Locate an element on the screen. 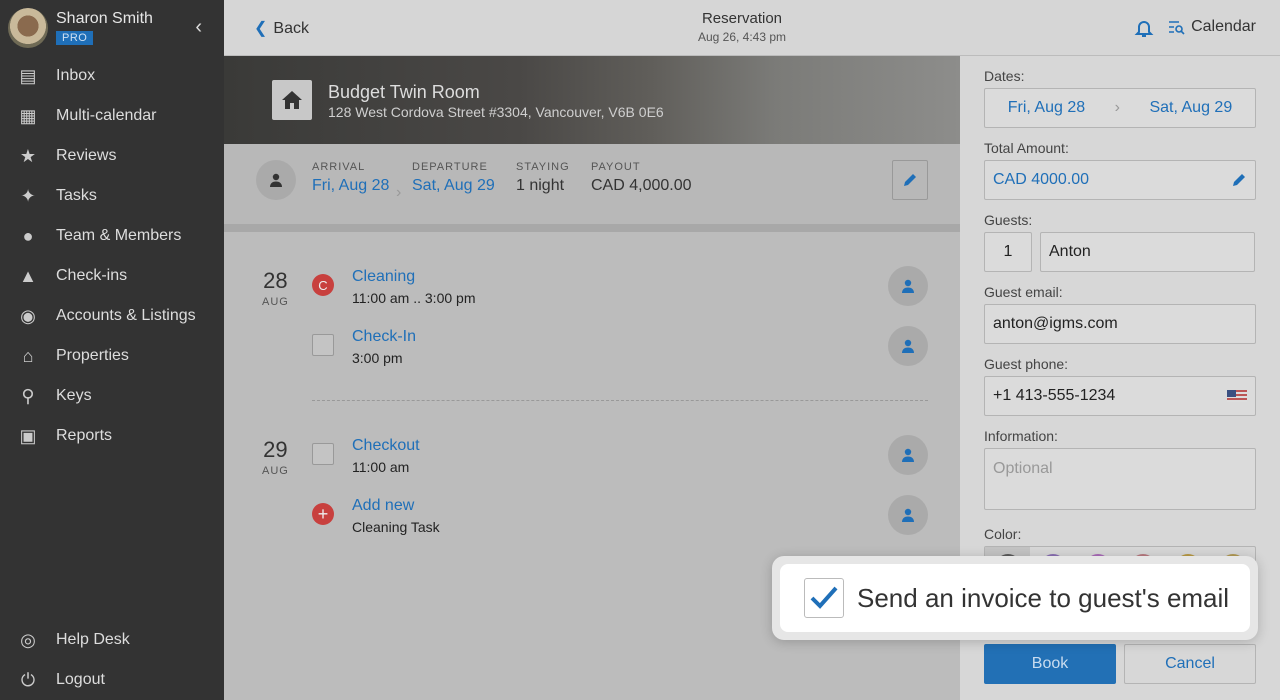  information-field: Optional is located at coordinates (1120, 479).